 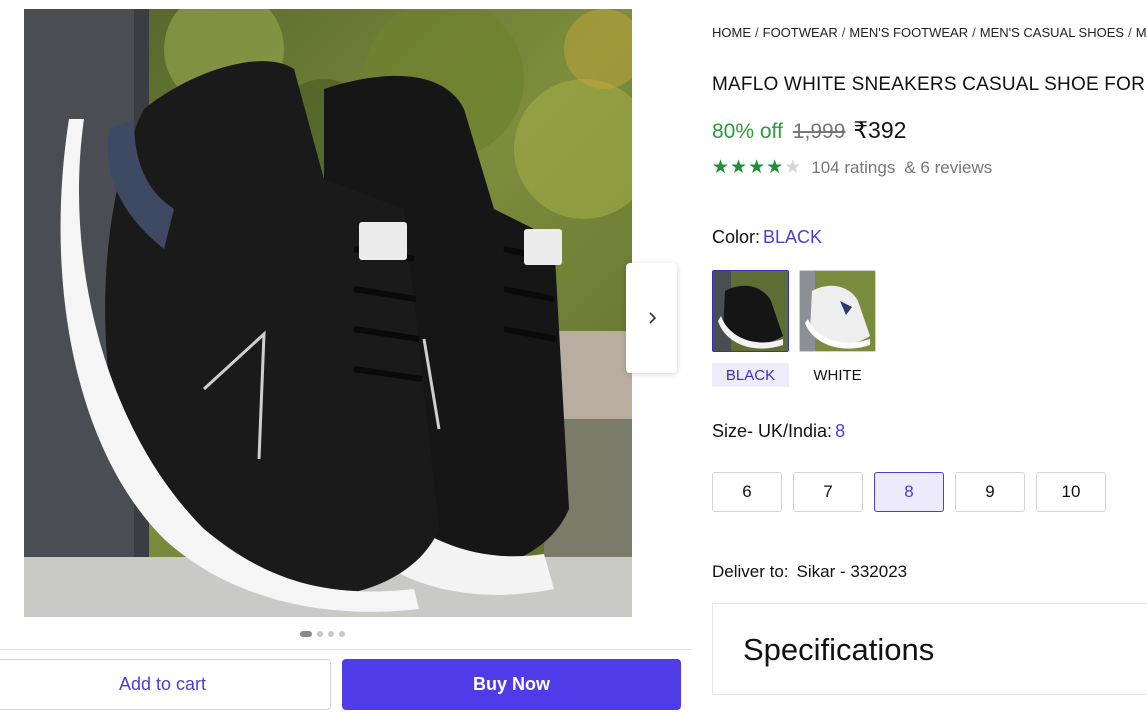 I want to click on size-options: 6 7 8 9 10, so click(x=909, y=492).